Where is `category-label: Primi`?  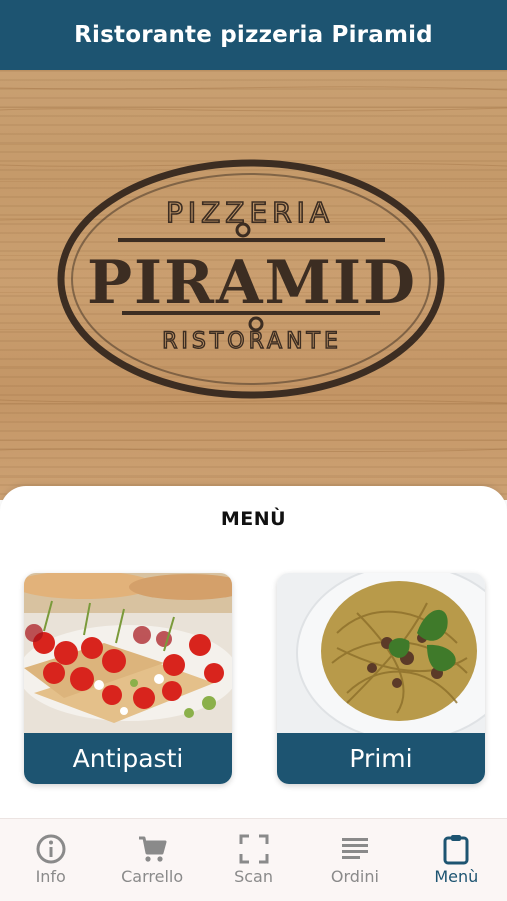 category-label: Primi is located at coordinates (381, 758).